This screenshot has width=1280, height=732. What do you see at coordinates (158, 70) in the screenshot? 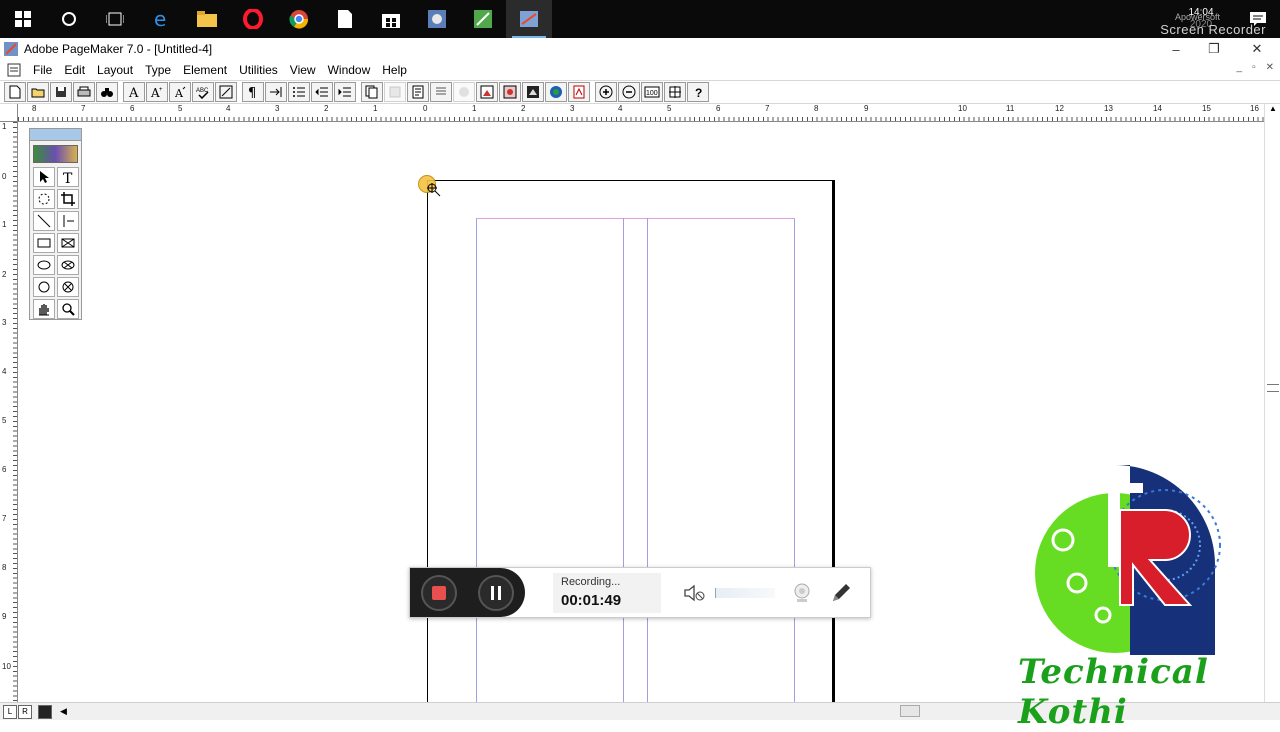
I see `menu-type: Type` at bounding box center [158, 70].